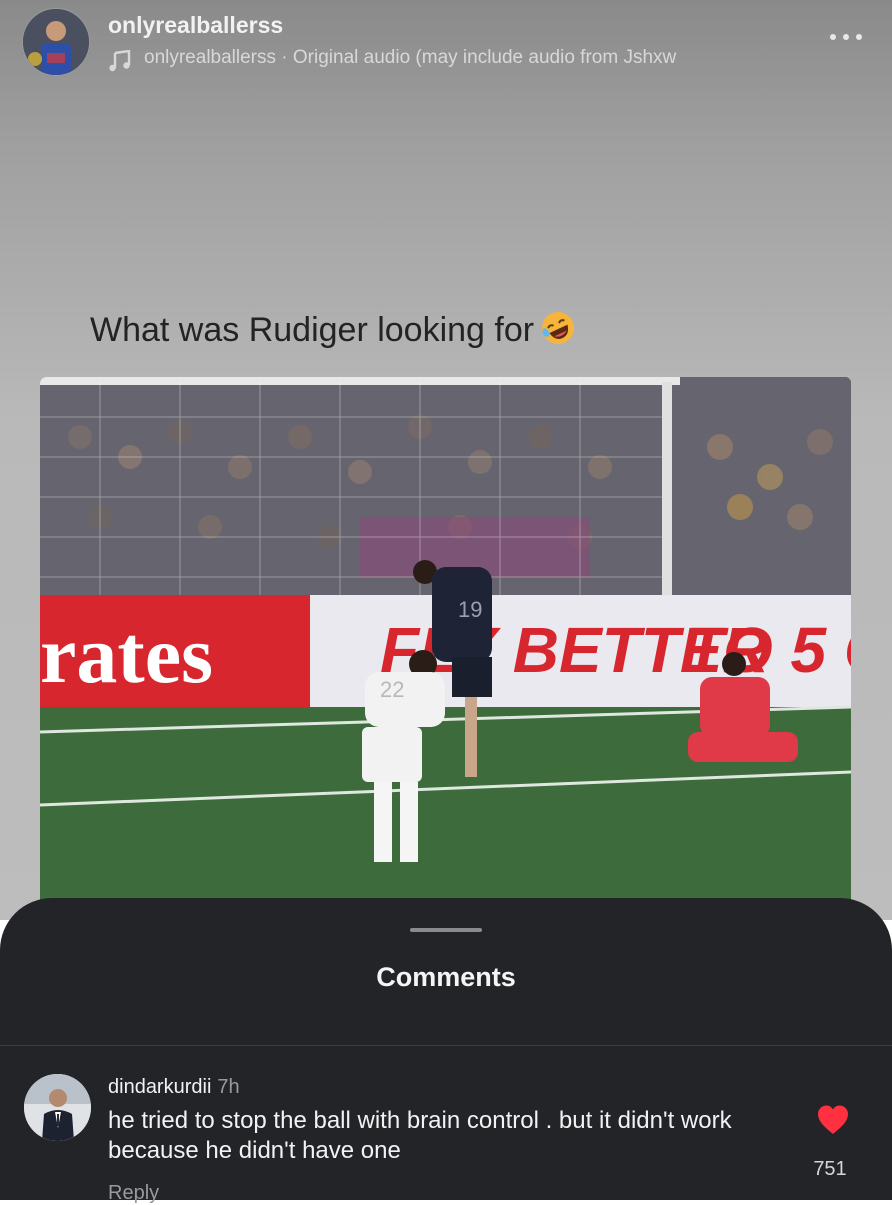  I want to click on caption-text: What was Rudiger looking for, so click(312, 330).